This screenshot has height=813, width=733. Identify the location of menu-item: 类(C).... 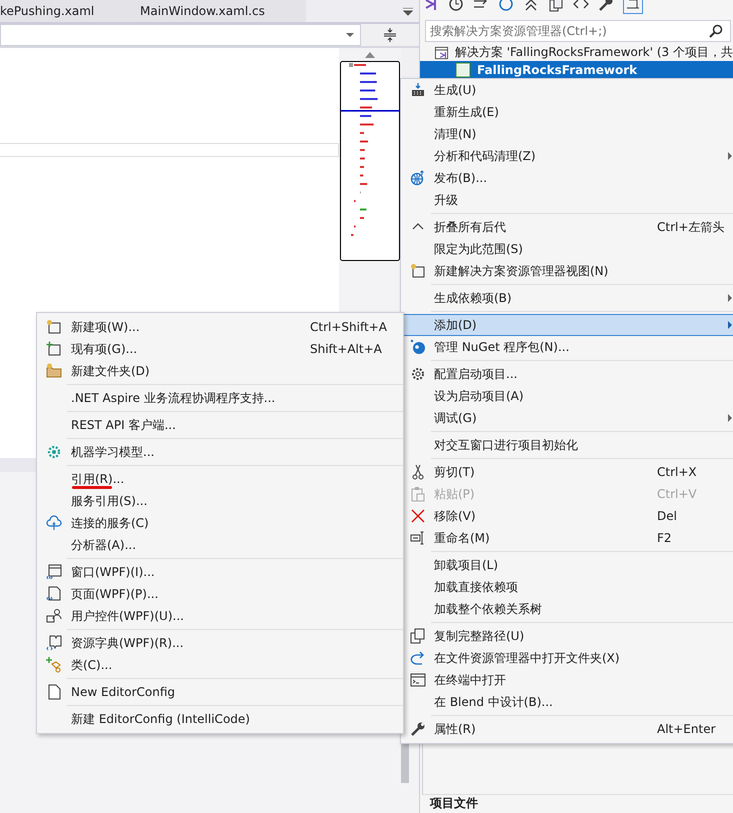
(220, 665).